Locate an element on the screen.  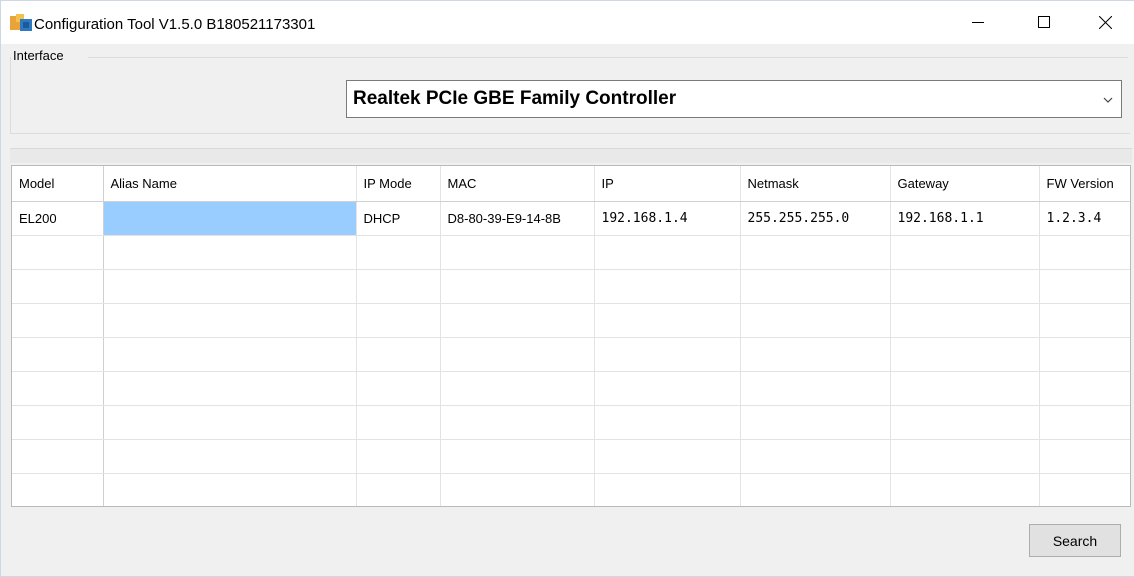
cell-alias-name is located at coordinates (230, 218).